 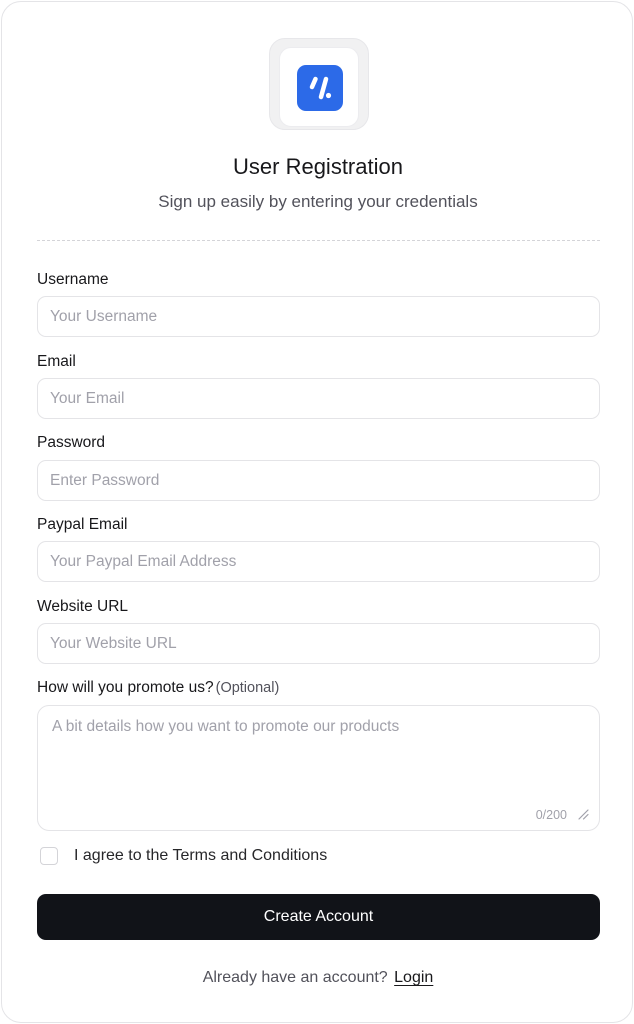 What do you see at coordinates (318, 398) in the screenshot?
I see `email-input` at bounding box center [318, 398].